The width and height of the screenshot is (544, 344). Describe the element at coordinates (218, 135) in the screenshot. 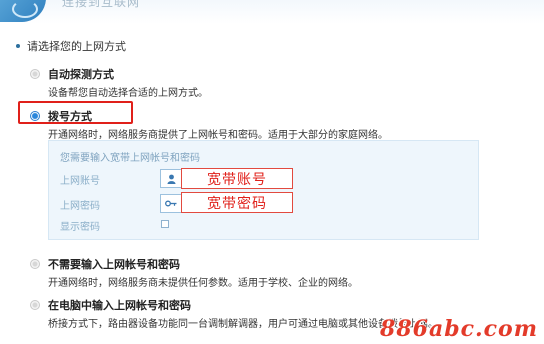

I see `option-dial-up-desc: 开通网络时，网络服务商提供了上网帐号和密码。适用于大部分的家庭网络。` at that location.